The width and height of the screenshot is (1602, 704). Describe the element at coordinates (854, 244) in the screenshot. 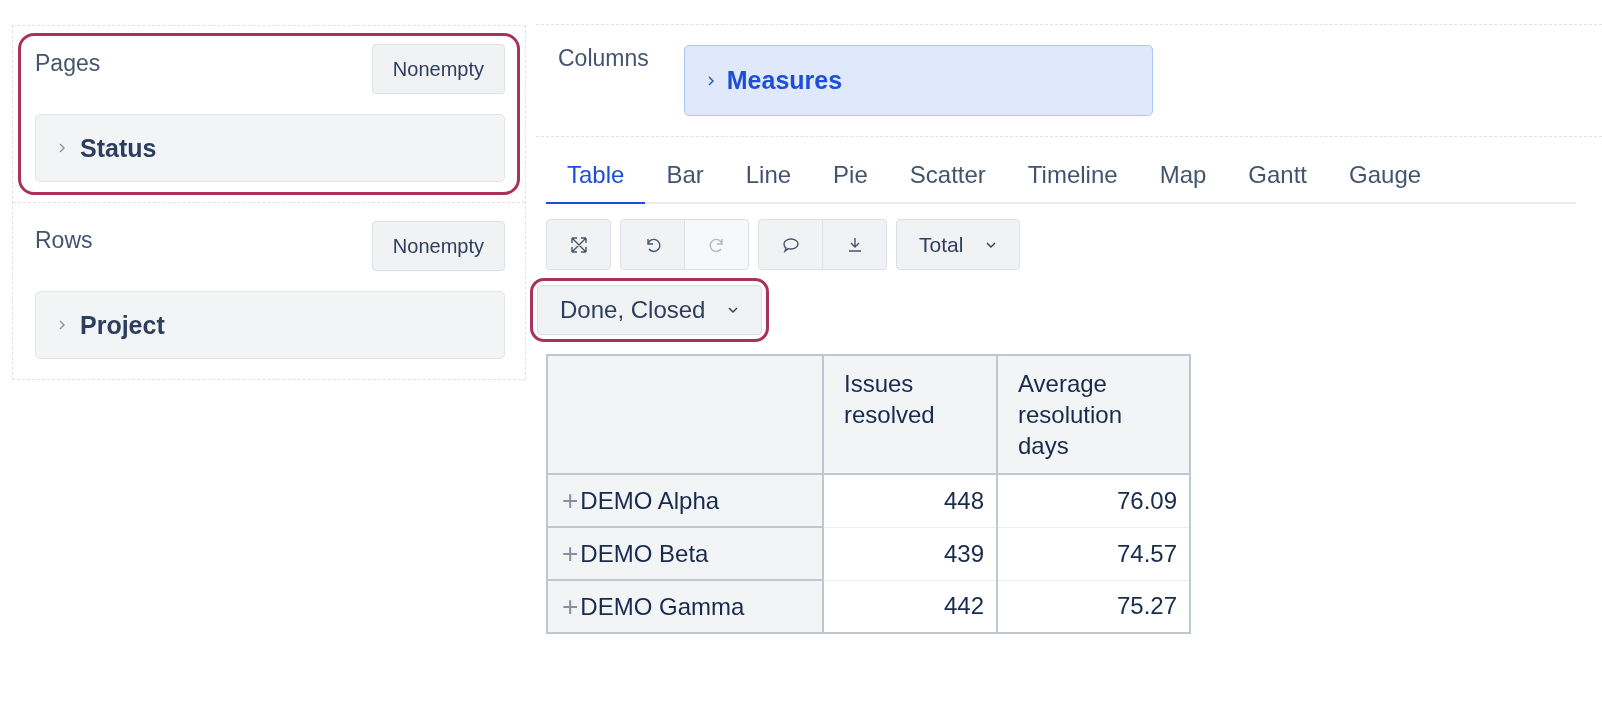

I see `download-button` at that location.